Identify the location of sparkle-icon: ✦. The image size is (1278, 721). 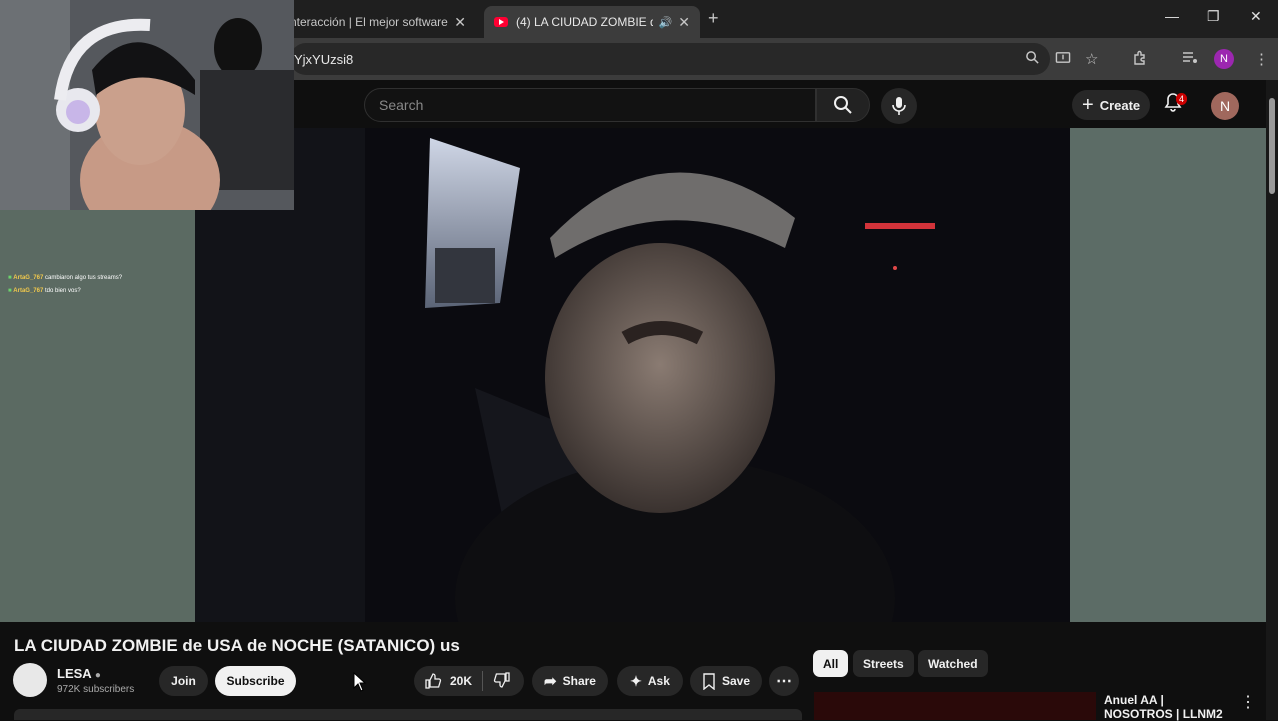
(636, 680).